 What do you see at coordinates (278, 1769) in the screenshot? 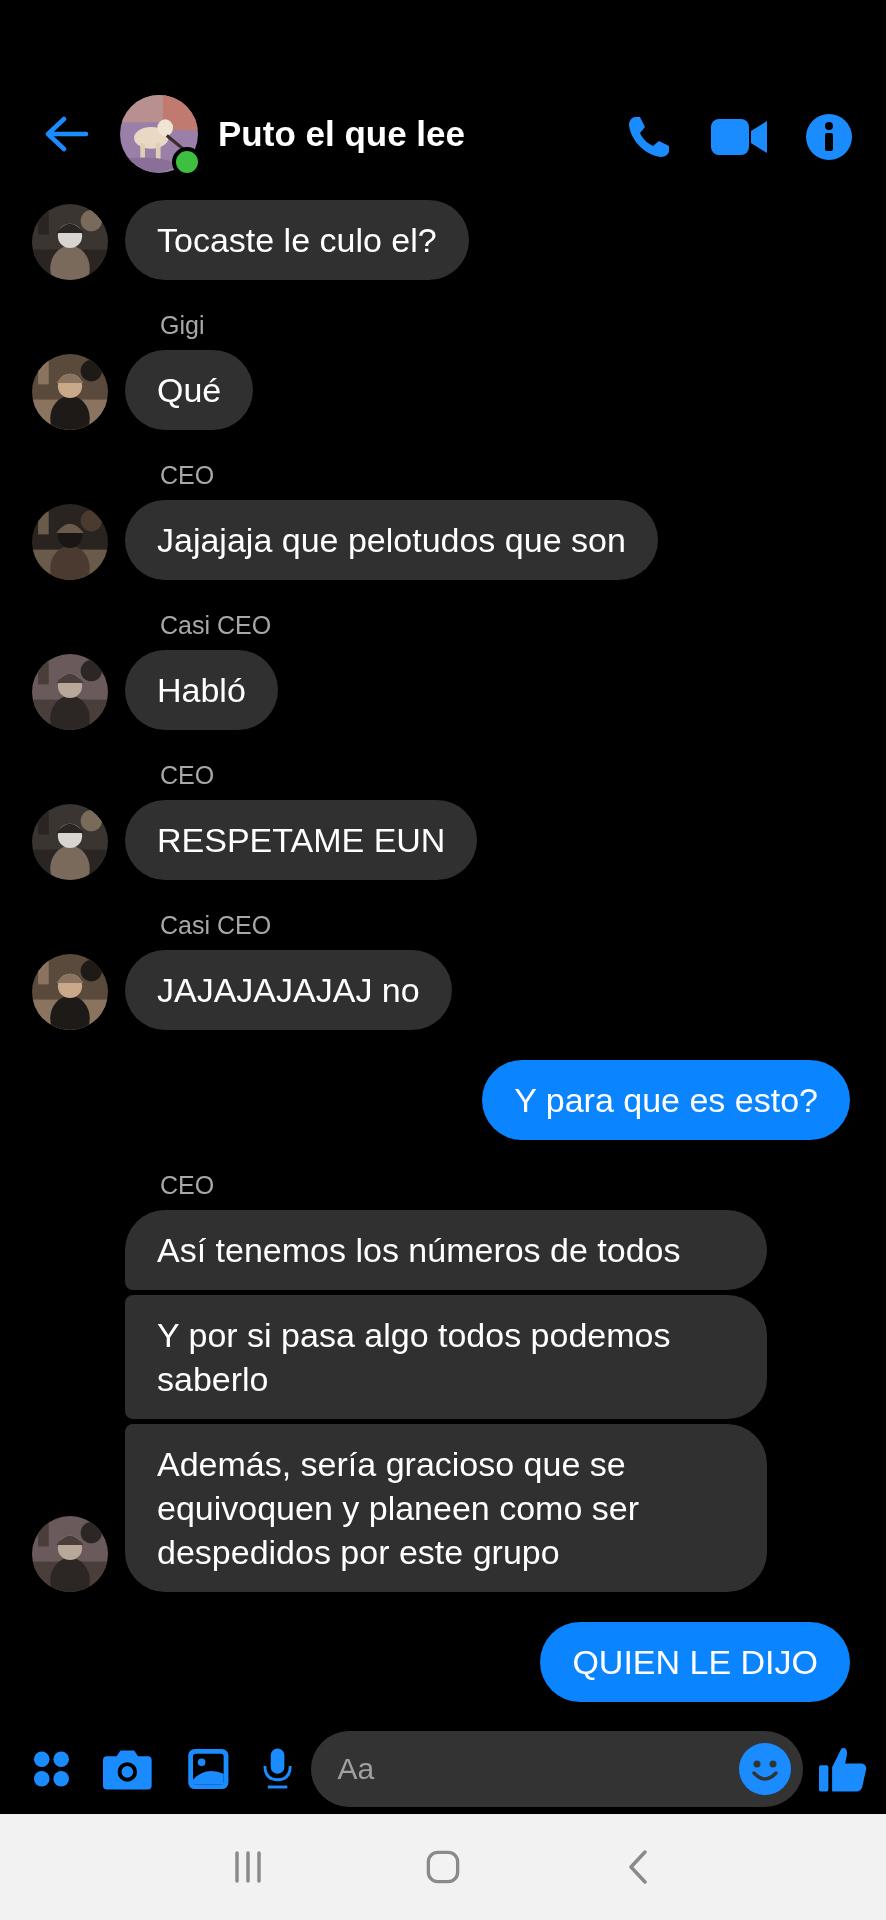
I see `microphone-icon` at bounding box center [278, 1769].